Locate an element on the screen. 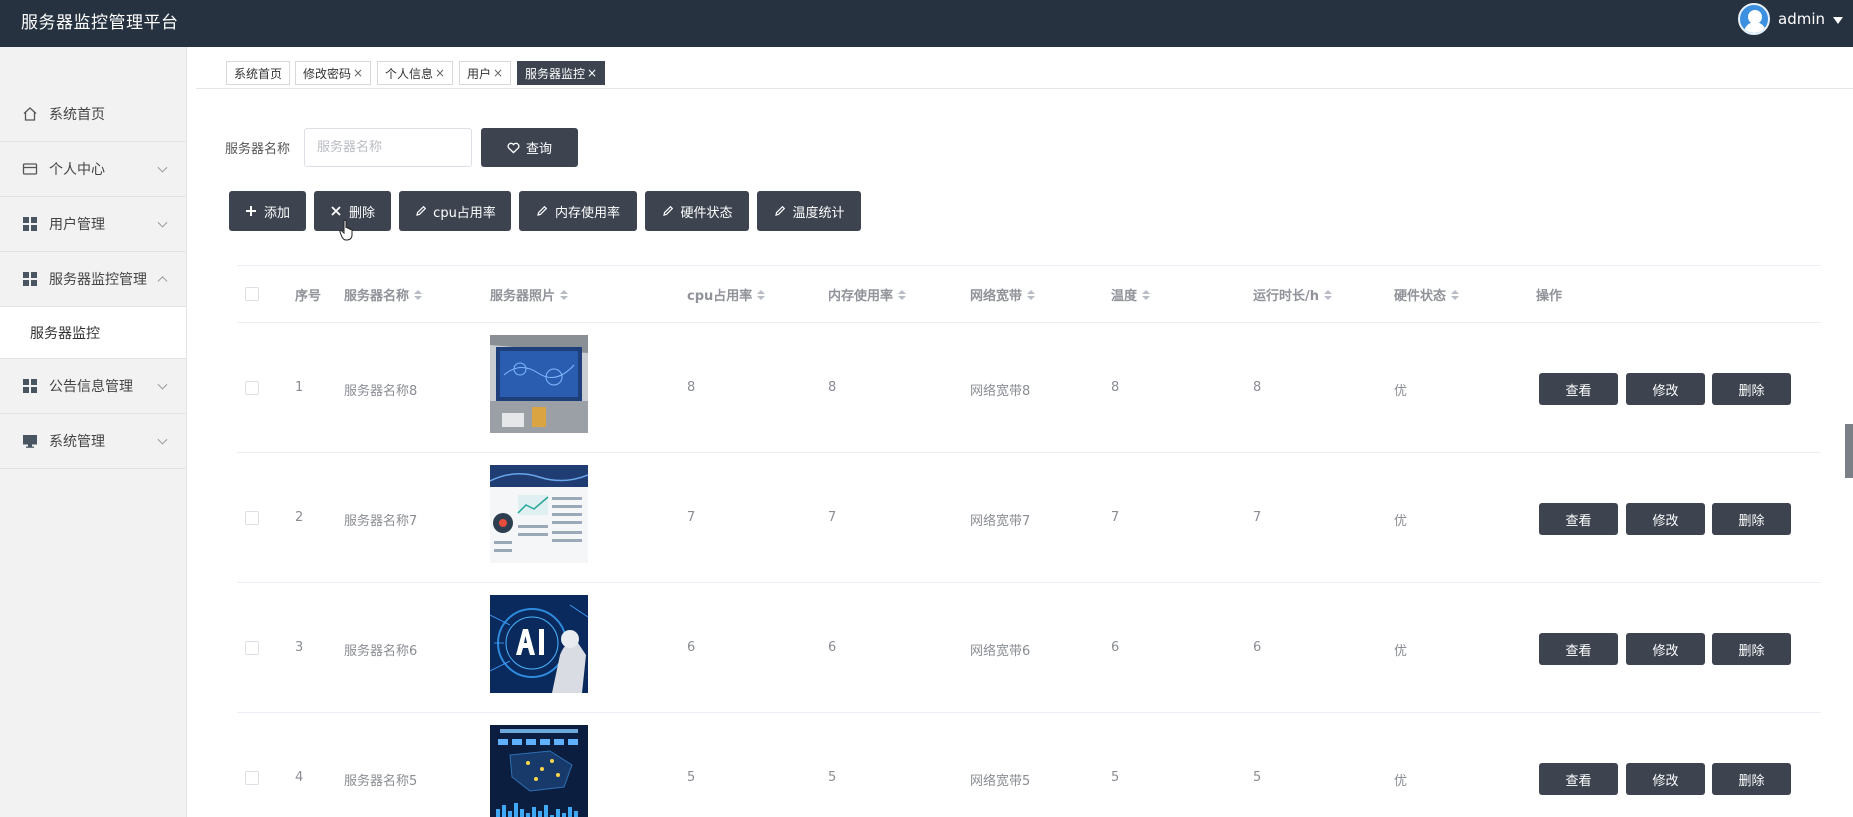 The image size is (1853, 817). cell-temperature: 5 is located at coordinates (1115, 777).